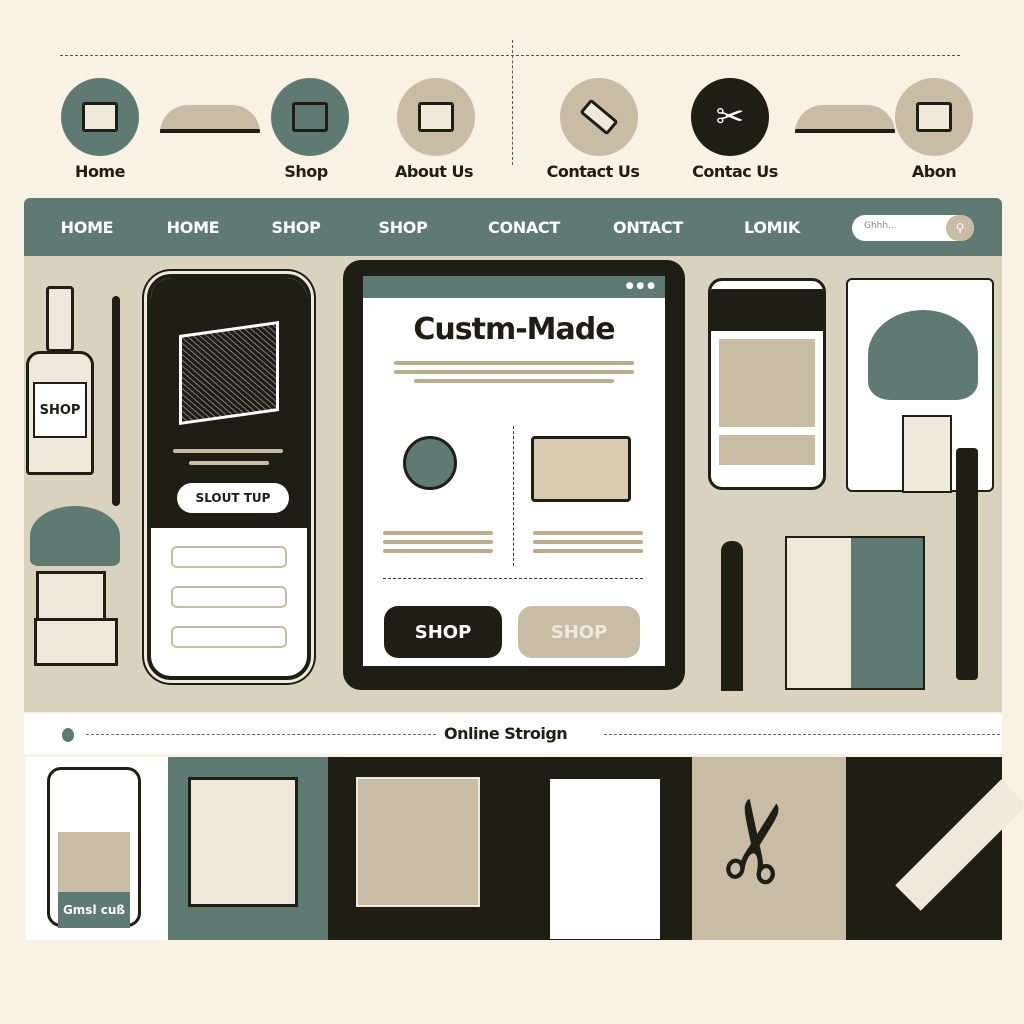 Image resolution: width=1024 pixels, height=1024 pixels. What do you see at coordinates (506, 733) in the screenshot?
I see `section-title: Online Stroign` at bounding box center [506, 733].